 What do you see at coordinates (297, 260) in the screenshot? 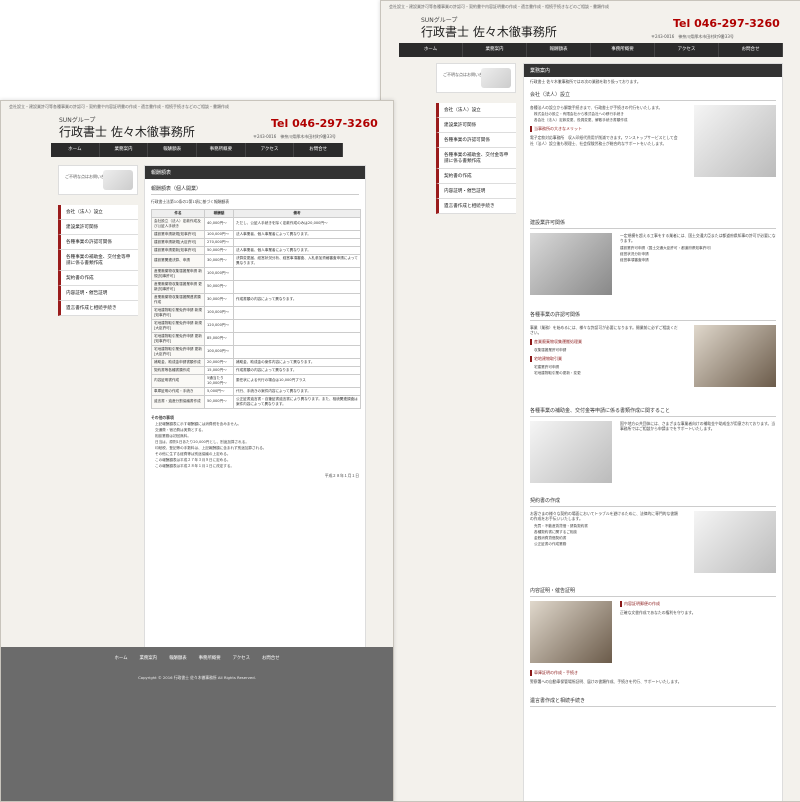
I see `fee-note-cell: 決算変更届、経営状況分析、経営事項審査、入札参加資格審査申請によって異なります。` at bounding box center [297, 260].